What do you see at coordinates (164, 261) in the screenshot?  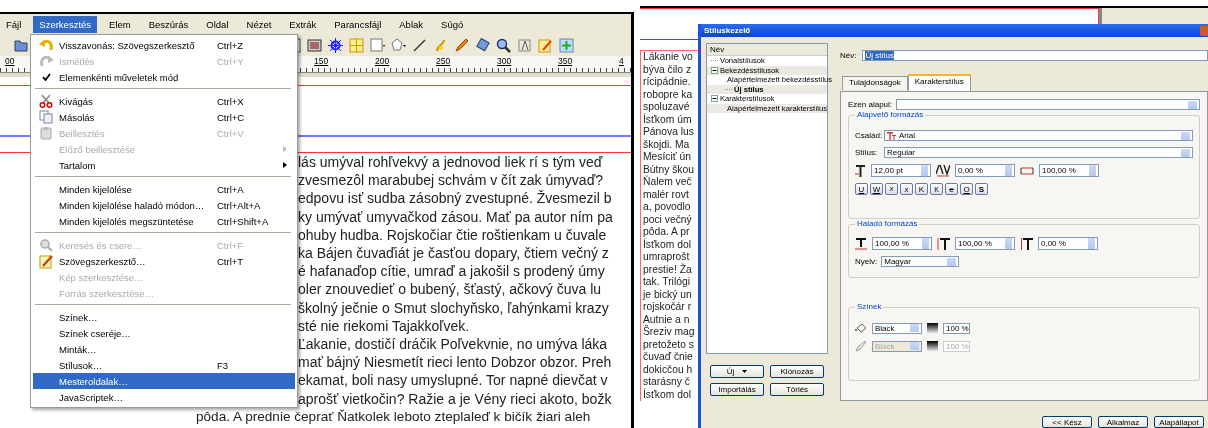 I see `menu-item: Szövegszerkesztő… Ctrl+T` at bounding box center [164, 261].